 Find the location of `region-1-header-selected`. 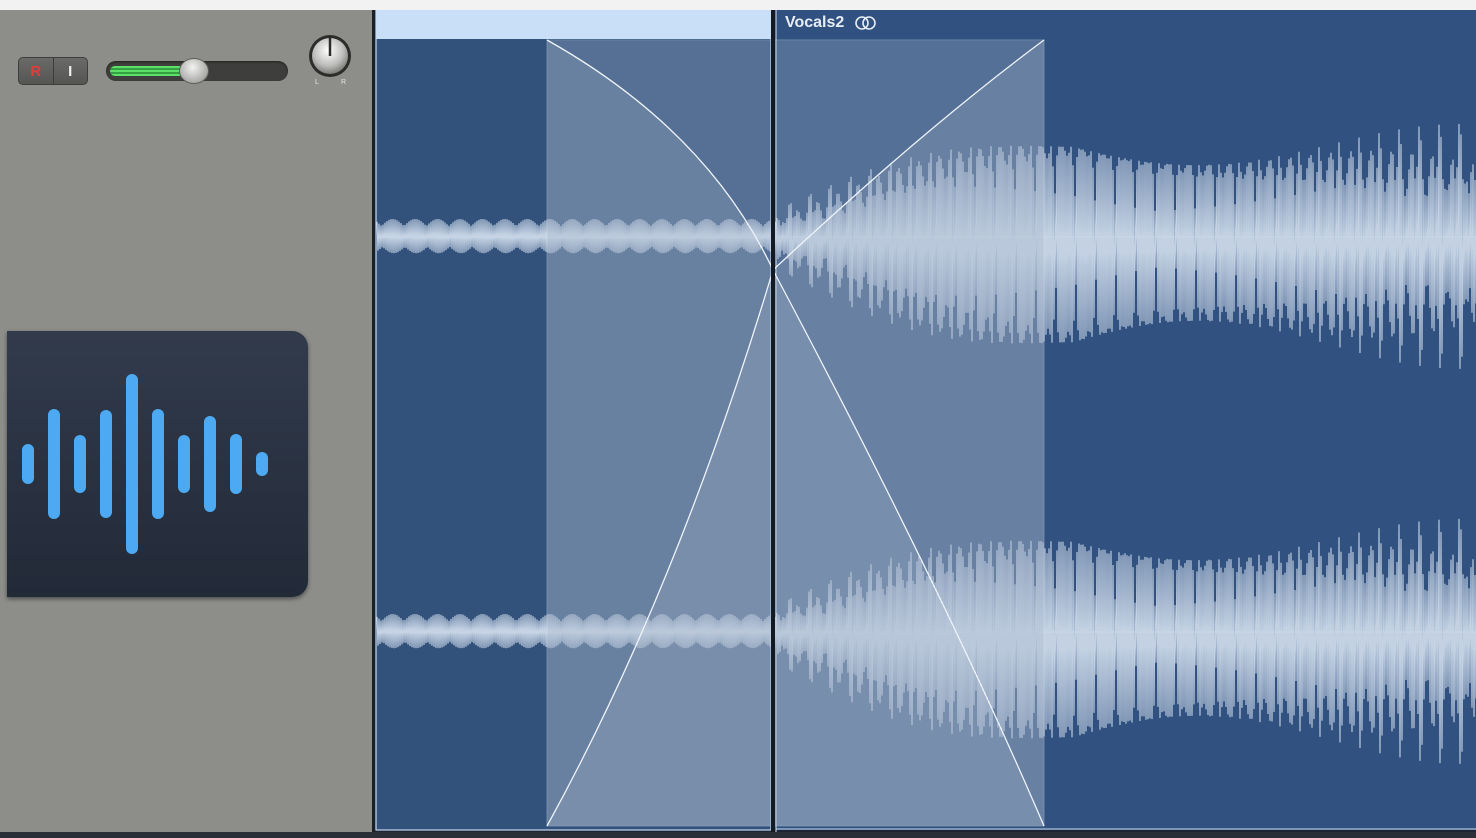

region-1-header-selected is located at coordinates (573, 24).